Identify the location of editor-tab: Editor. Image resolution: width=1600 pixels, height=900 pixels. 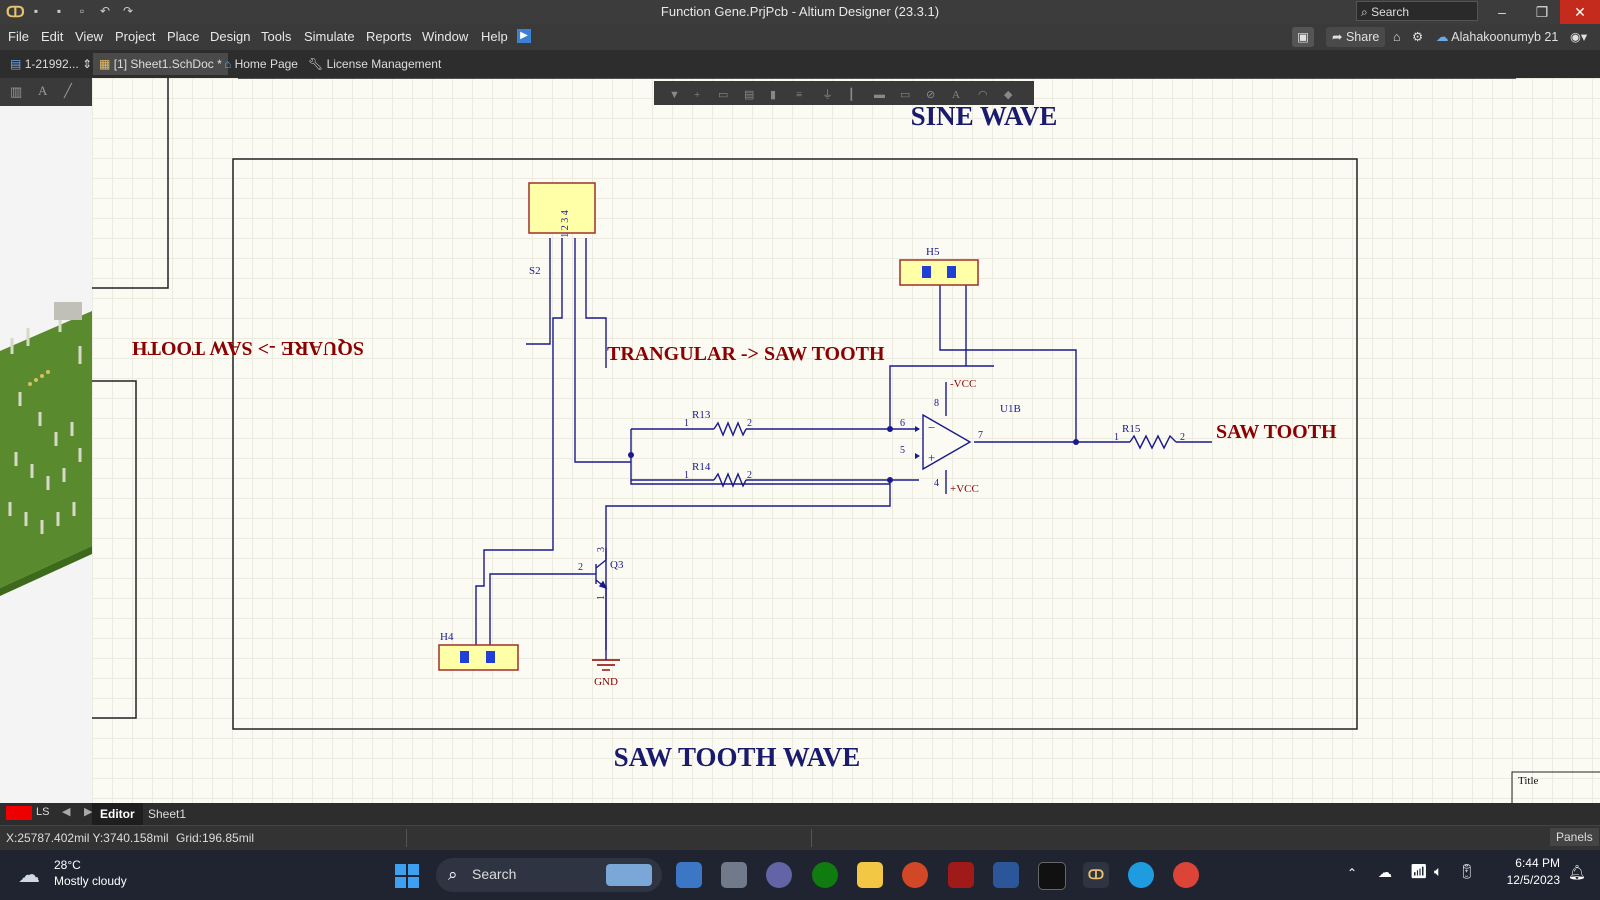
(117, 814).